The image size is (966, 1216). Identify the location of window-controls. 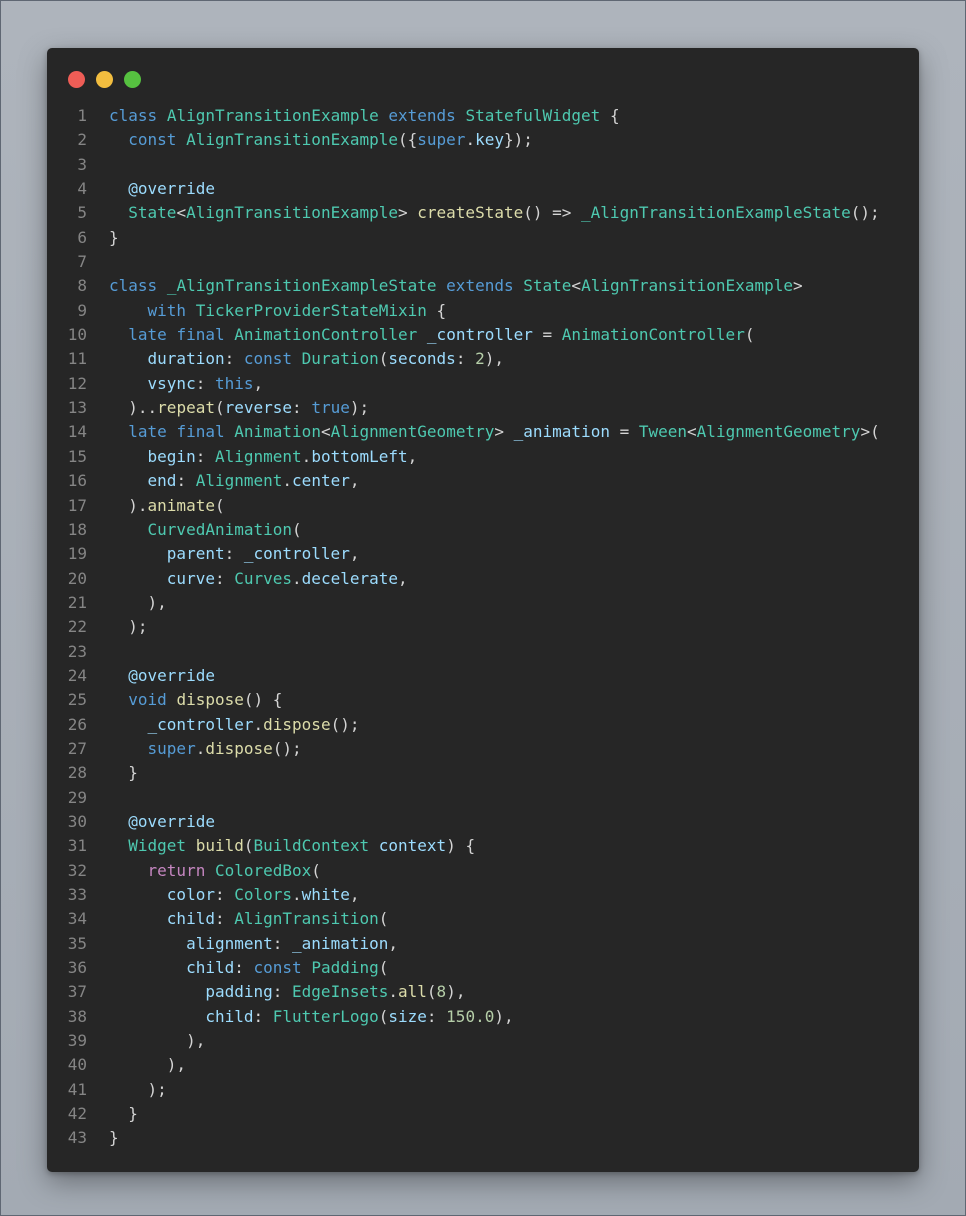
(104, 79).